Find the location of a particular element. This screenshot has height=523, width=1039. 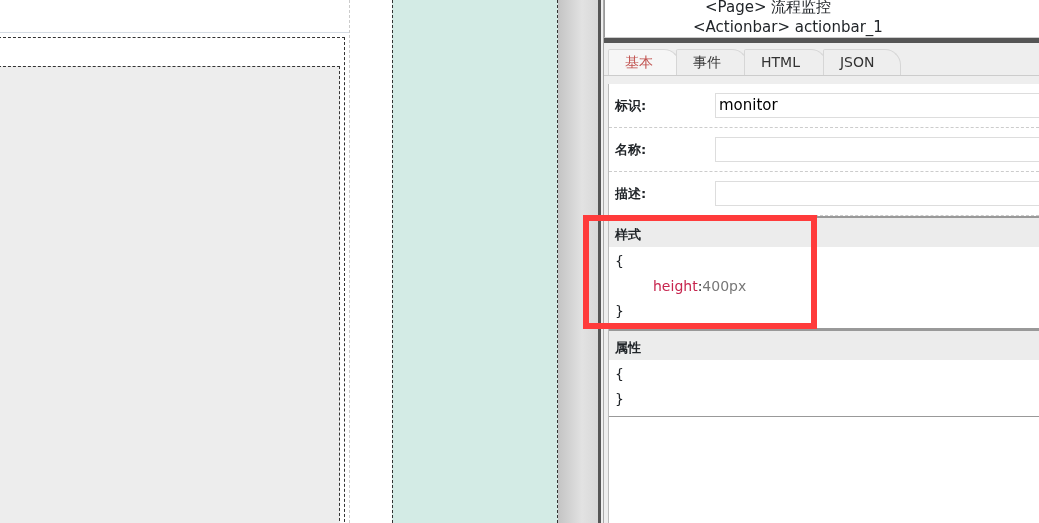

field-label: 名称: is located at coordinates (631, 149).